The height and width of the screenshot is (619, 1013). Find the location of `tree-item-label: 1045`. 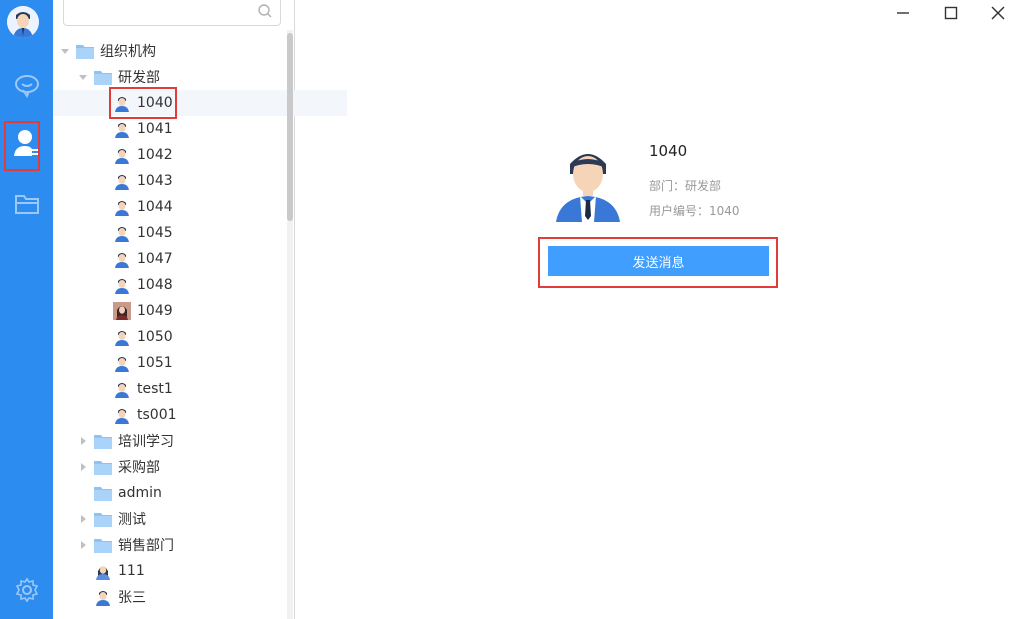

tree-item-label: 1045 is located at coordinates (155, 233).